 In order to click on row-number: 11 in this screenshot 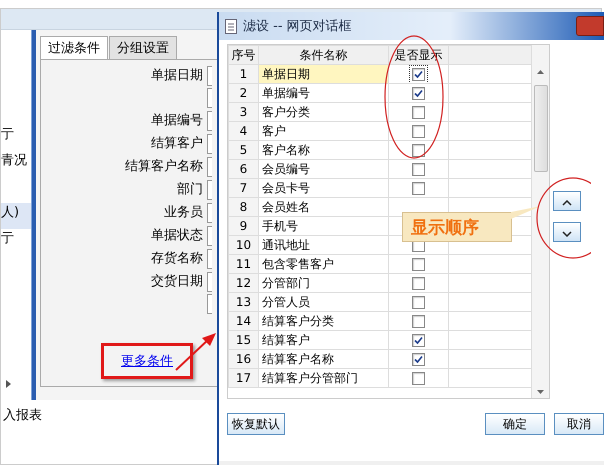, I will do `click(243, 264)`.